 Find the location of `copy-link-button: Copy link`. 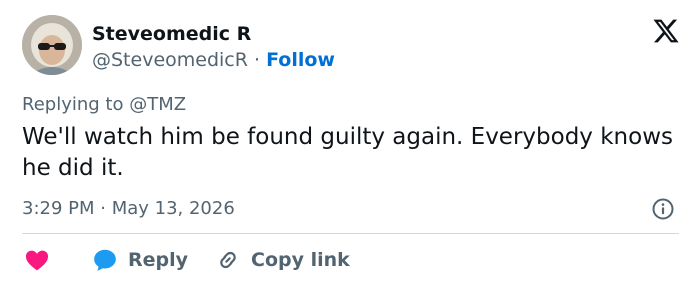

copy-link-button: Copy link is located at coordinates (282, 260).